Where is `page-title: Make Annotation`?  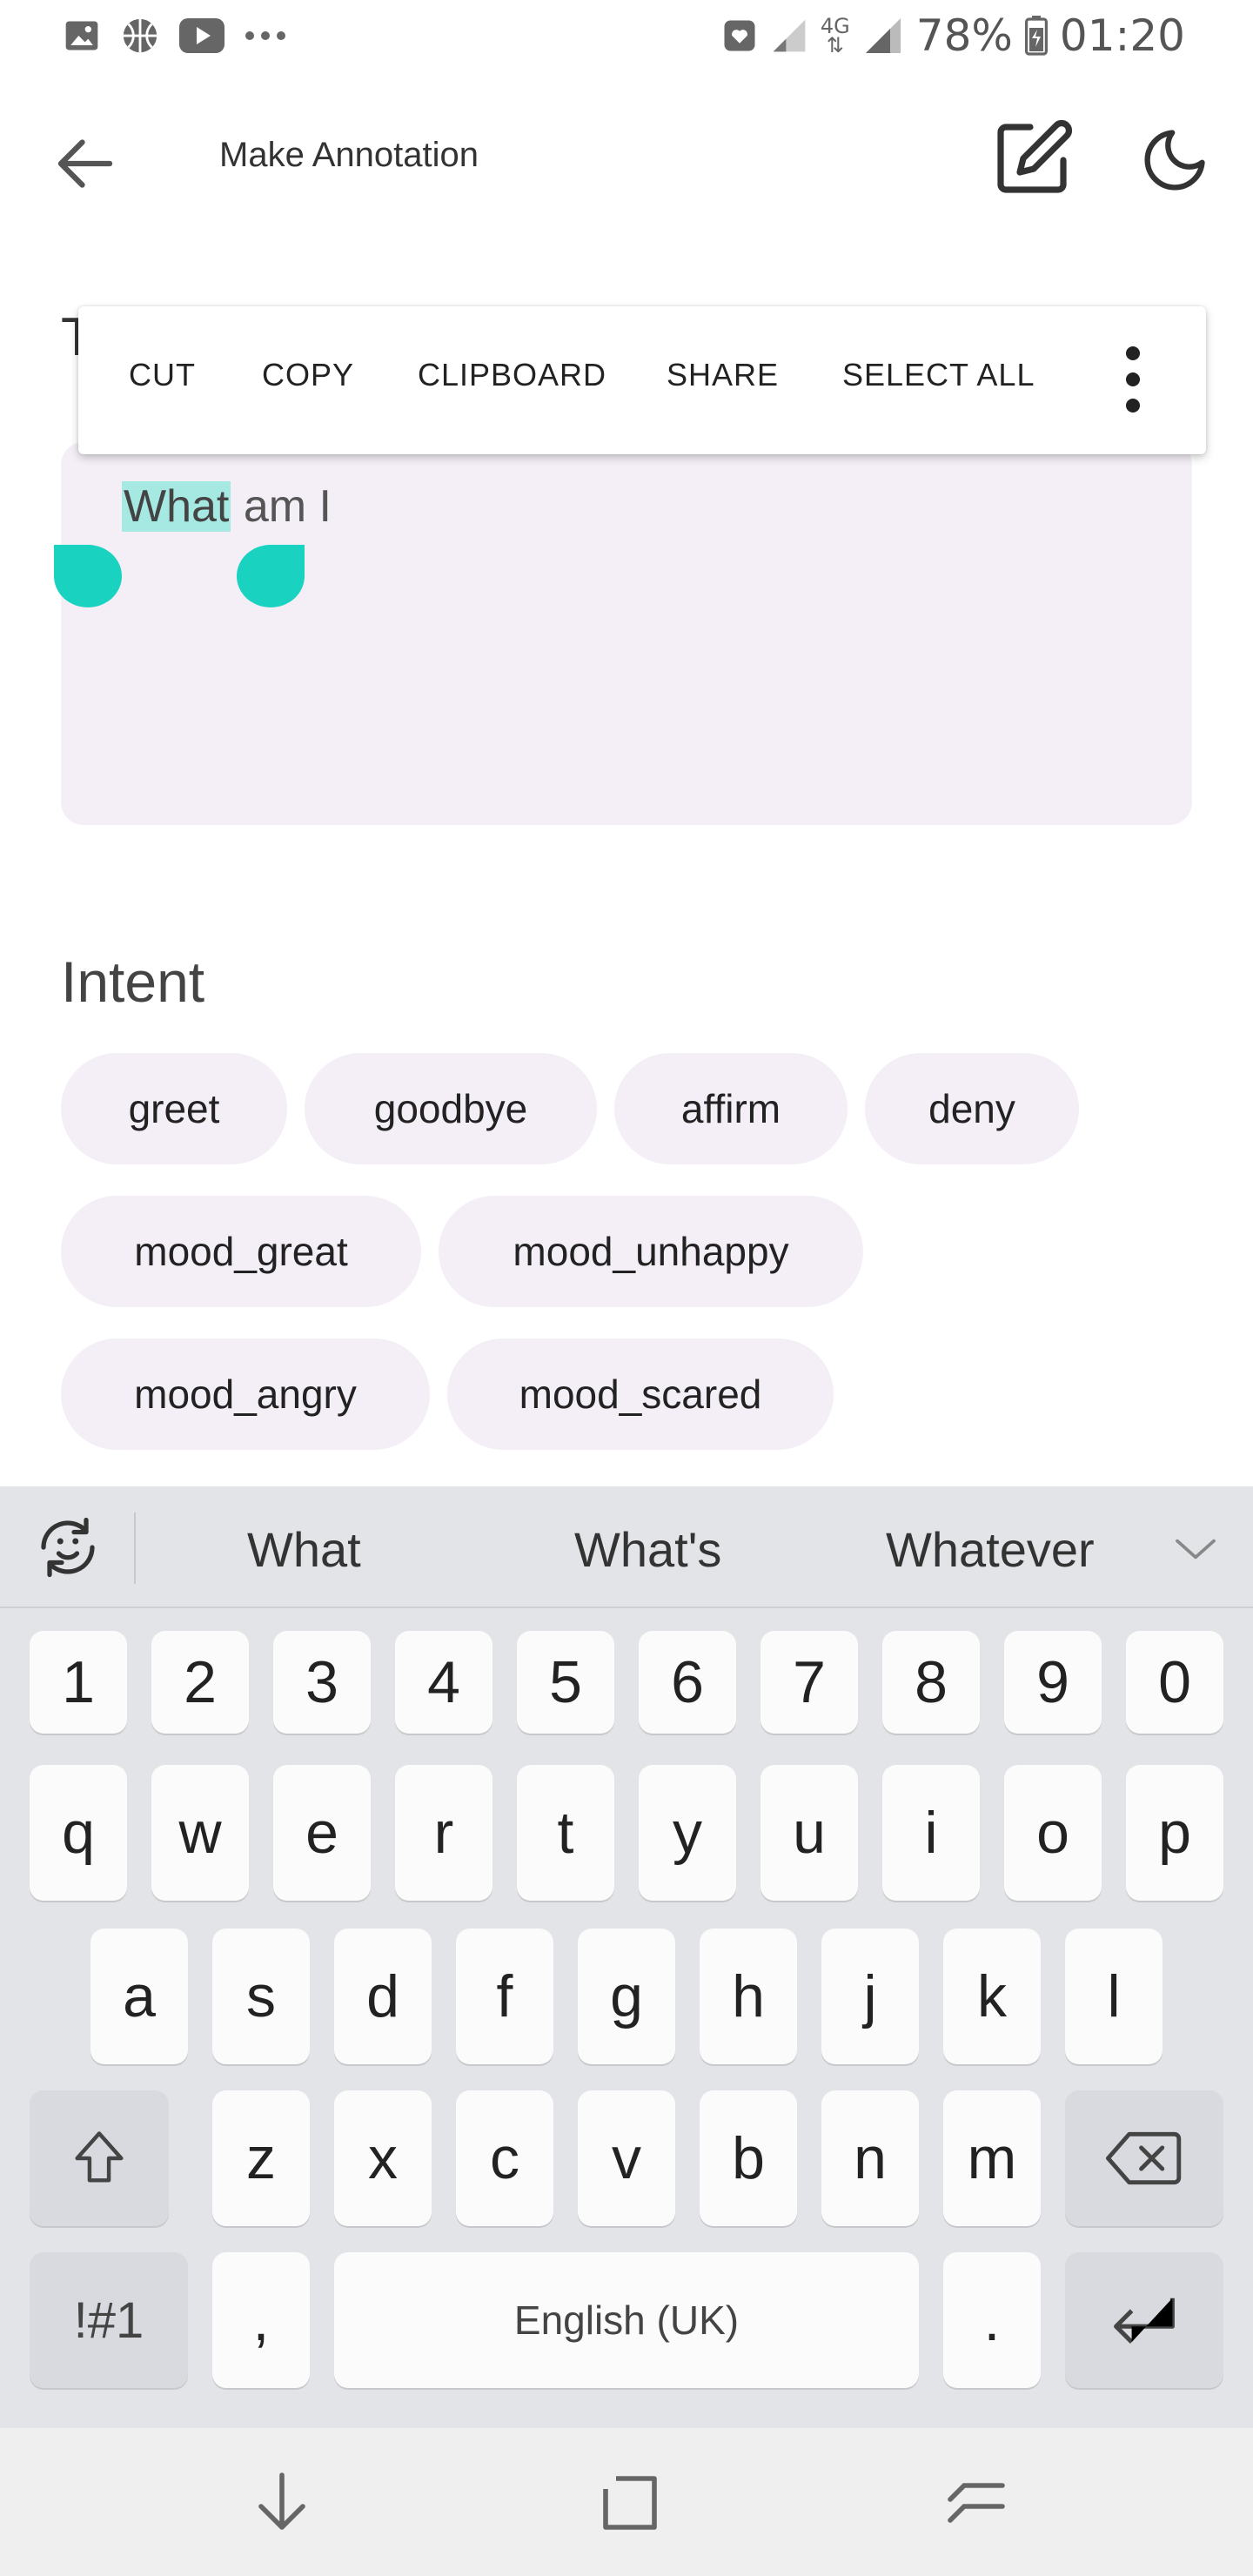 page-title: Make Annotation is located at coordinates (349, 155).